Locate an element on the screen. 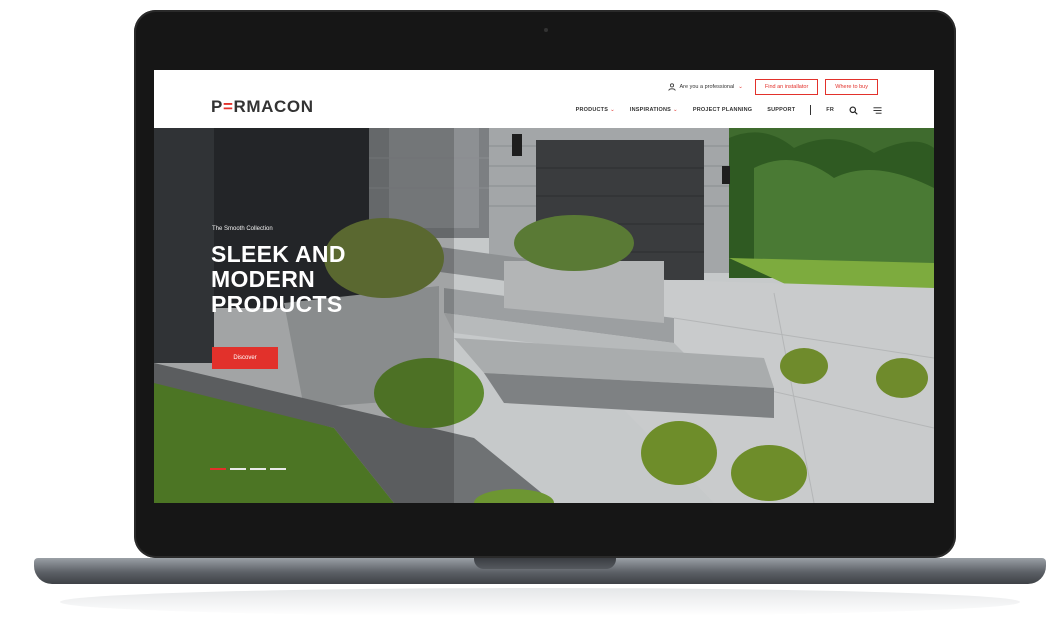 The image size is (1048, 623). professional-link: Are you a professional ⌄ is located at coordinates (705, 87).